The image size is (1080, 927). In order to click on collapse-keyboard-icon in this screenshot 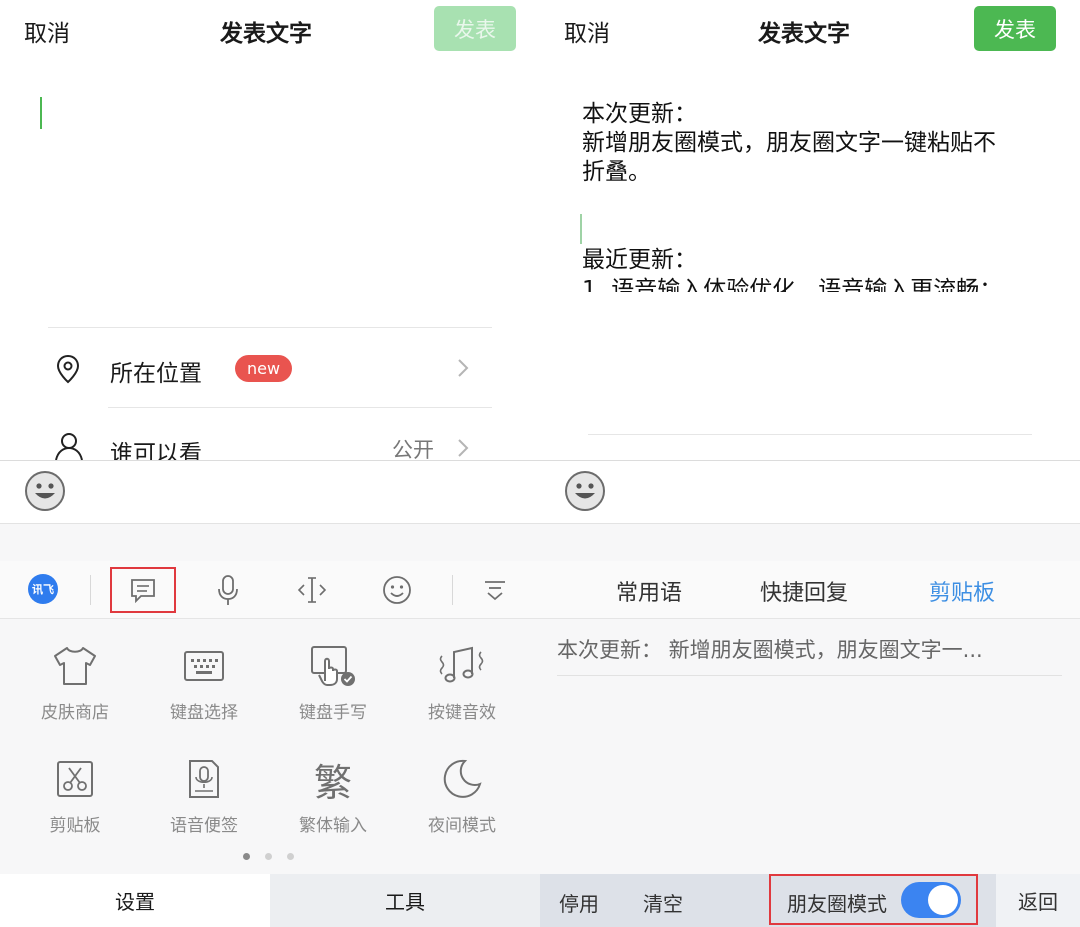, I will do `click(495, 590)`.